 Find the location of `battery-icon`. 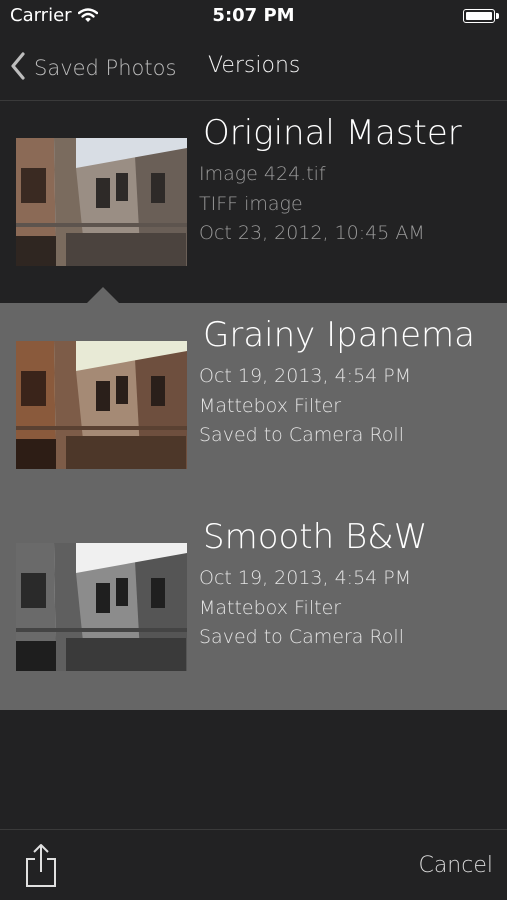

battery-icon is located at coordinates (481, 16).